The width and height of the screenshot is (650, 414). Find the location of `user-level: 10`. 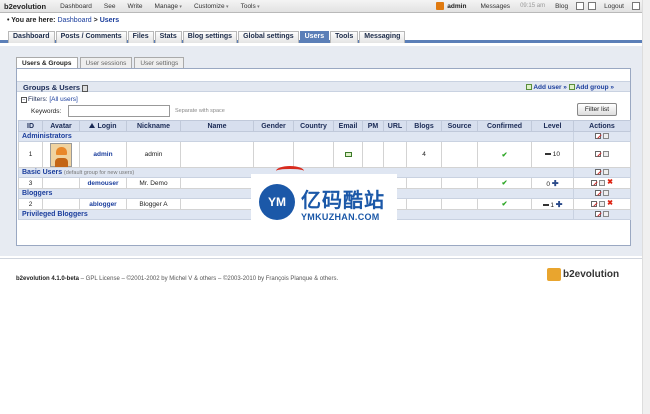

user-level: 10 is located at coordinates (552, 154).